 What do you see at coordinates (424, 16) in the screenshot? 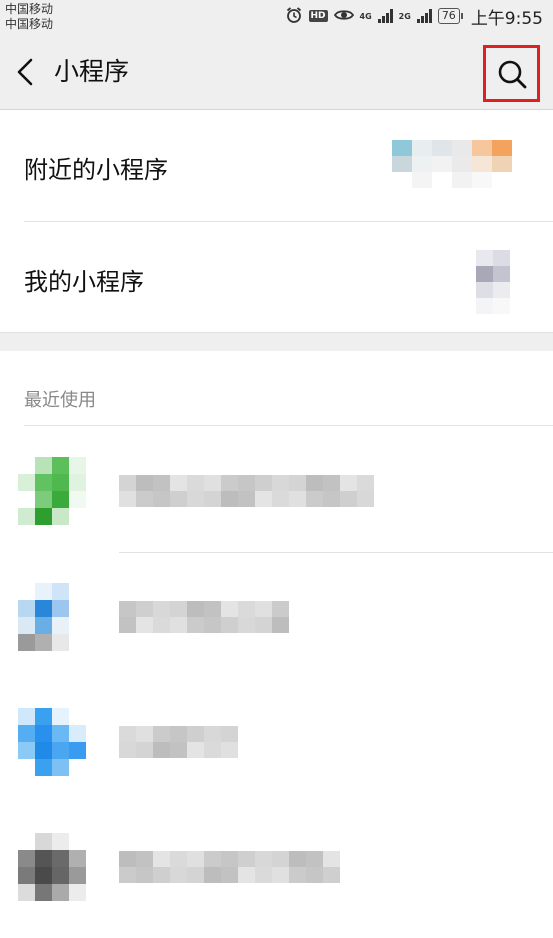
I see `signal-2g-icon` at bounding box center [424, 16].